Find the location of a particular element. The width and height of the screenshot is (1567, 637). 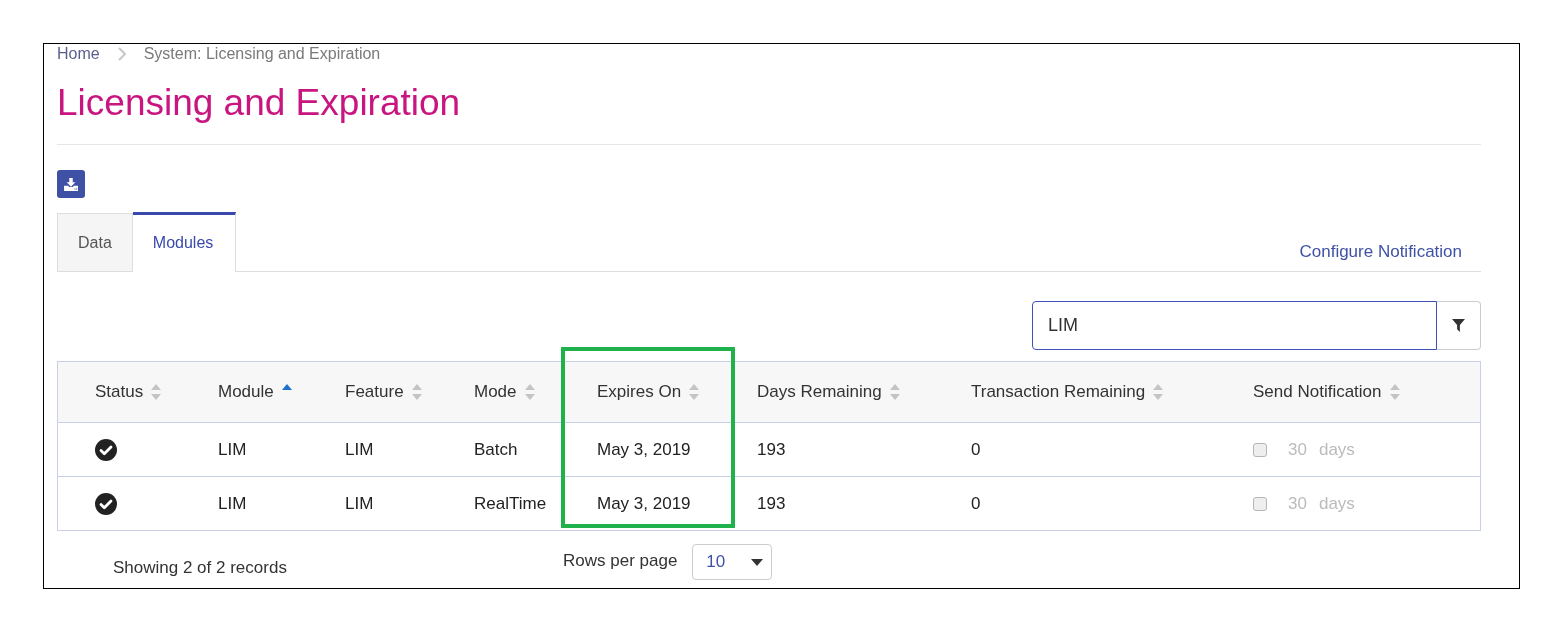

page-title: Licensing and Expiration is located at coordinates (259, 103).